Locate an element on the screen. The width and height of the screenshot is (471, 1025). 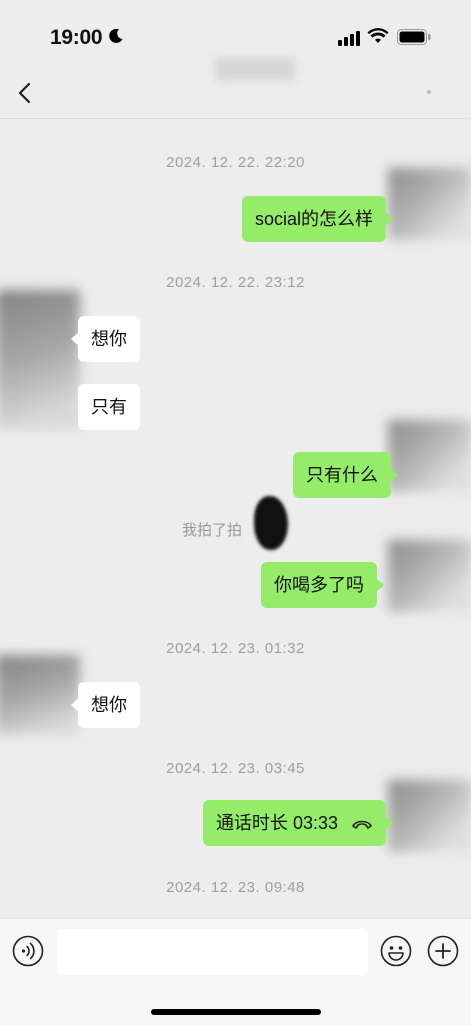
pat-system-message: 我拍了拍 is located at coordinates (212, 530).